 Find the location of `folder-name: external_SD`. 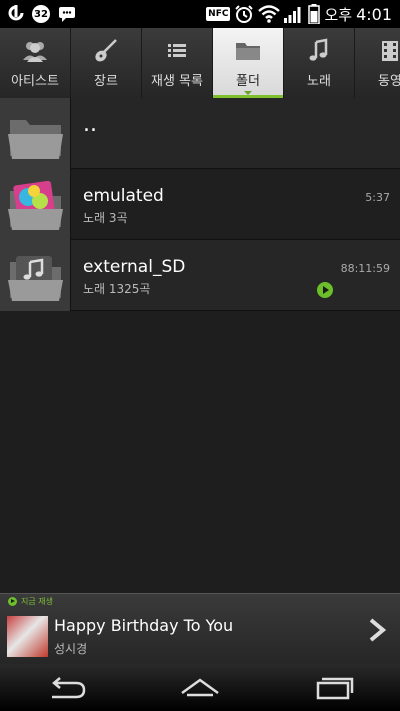

folder-name: external_SD is located at coordinates (134, 267).